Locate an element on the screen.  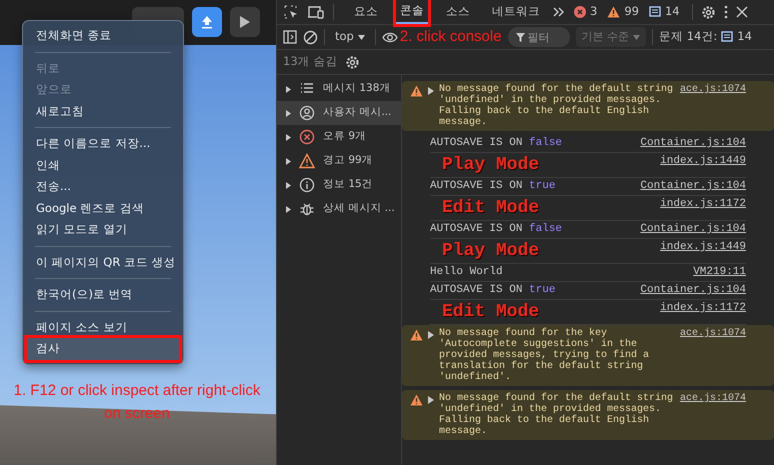
sidebar-item: 정보 15건 is located at coordinates (339, 185).